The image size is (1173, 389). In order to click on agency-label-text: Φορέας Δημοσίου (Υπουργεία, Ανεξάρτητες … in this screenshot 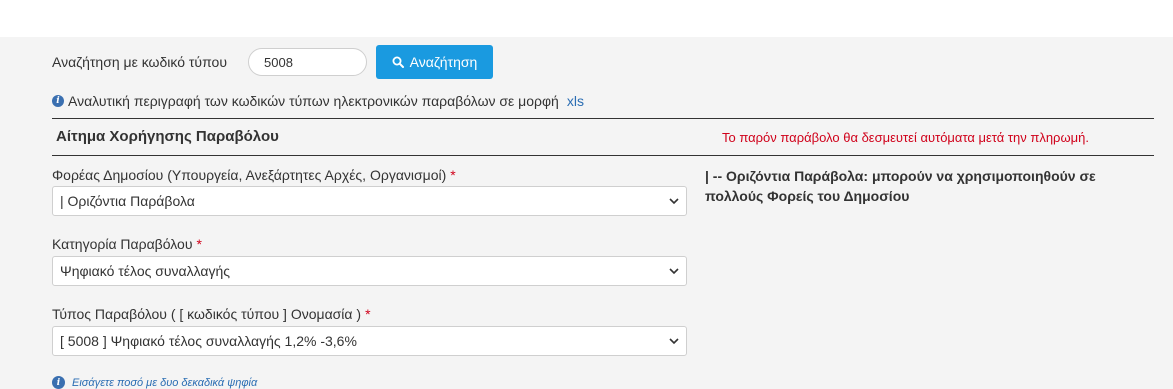, I will do `click(249, 175)`.